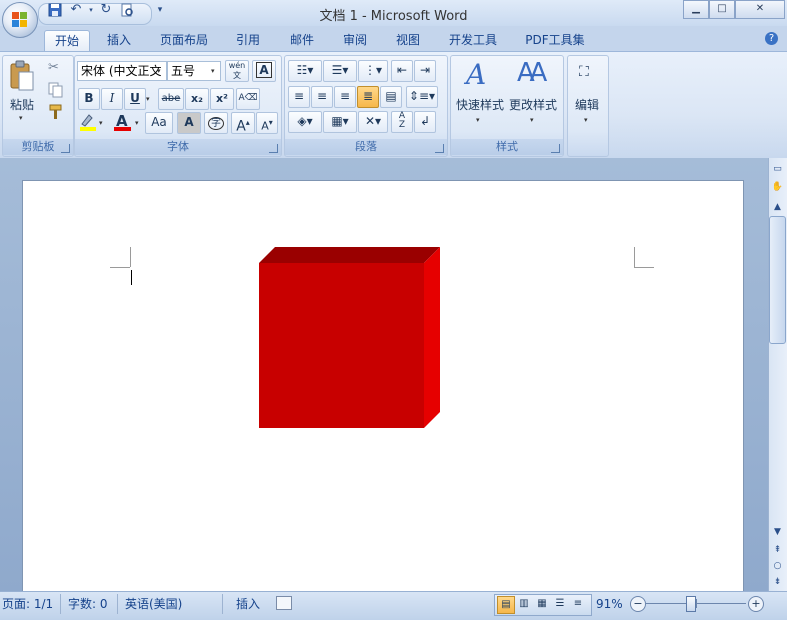  I want to click on underline-dropdown-icon: ▾, so click(148, 99).